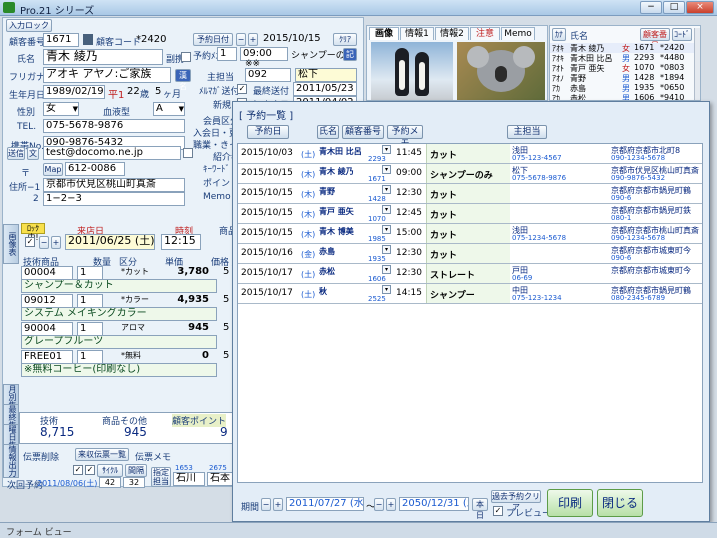  What do you see at coordinates (241, 39) in the screenshot?
I see `date-prev-button: −` at bounding box center [241, 39].